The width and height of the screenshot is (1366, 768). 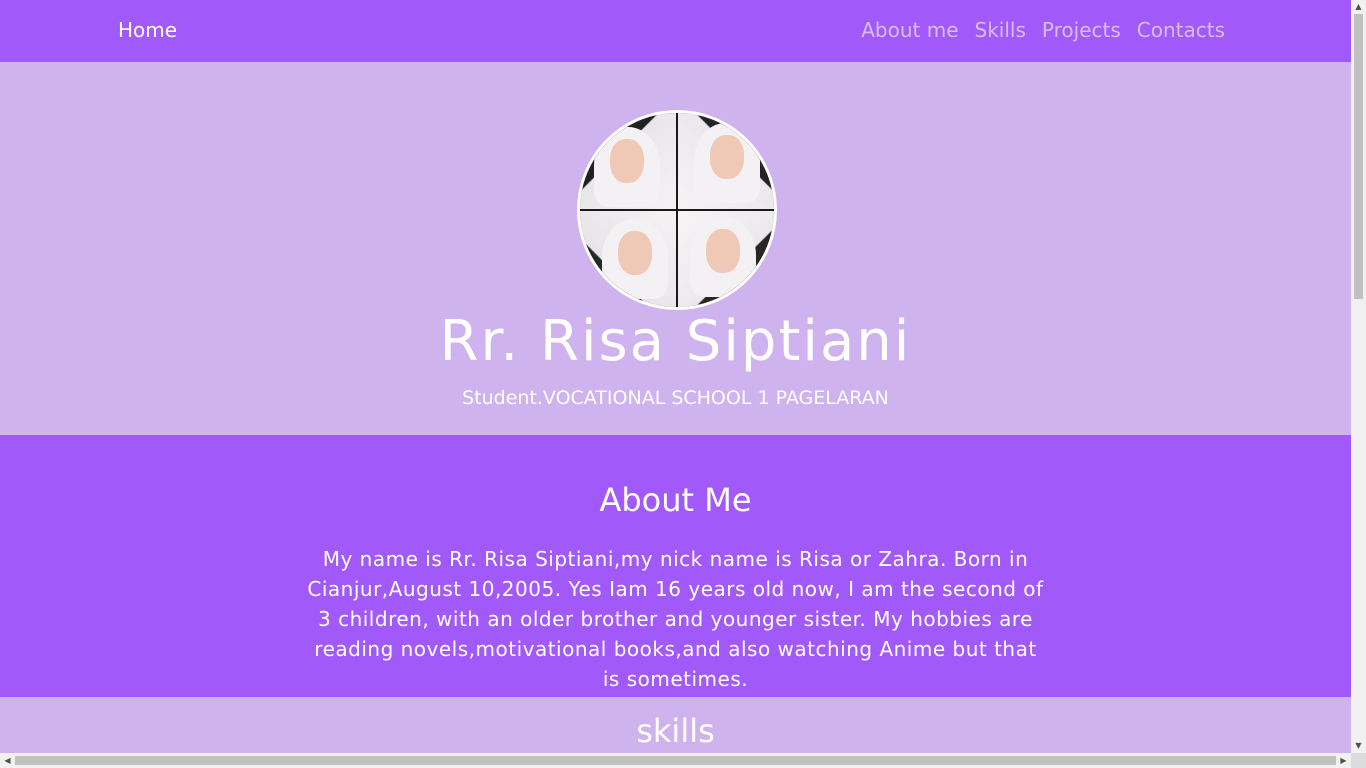 What do you see at coordinates (675, 341) in the screenshot?
I see `profile-name: Rr. Risa Siptiani` at bounding box center [675, 341].